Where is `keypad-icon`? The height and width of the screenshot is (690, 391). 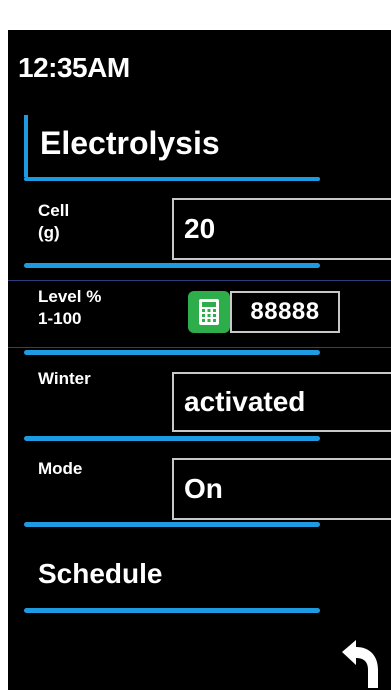 keypad-icon is located at coordinates (209, 312).